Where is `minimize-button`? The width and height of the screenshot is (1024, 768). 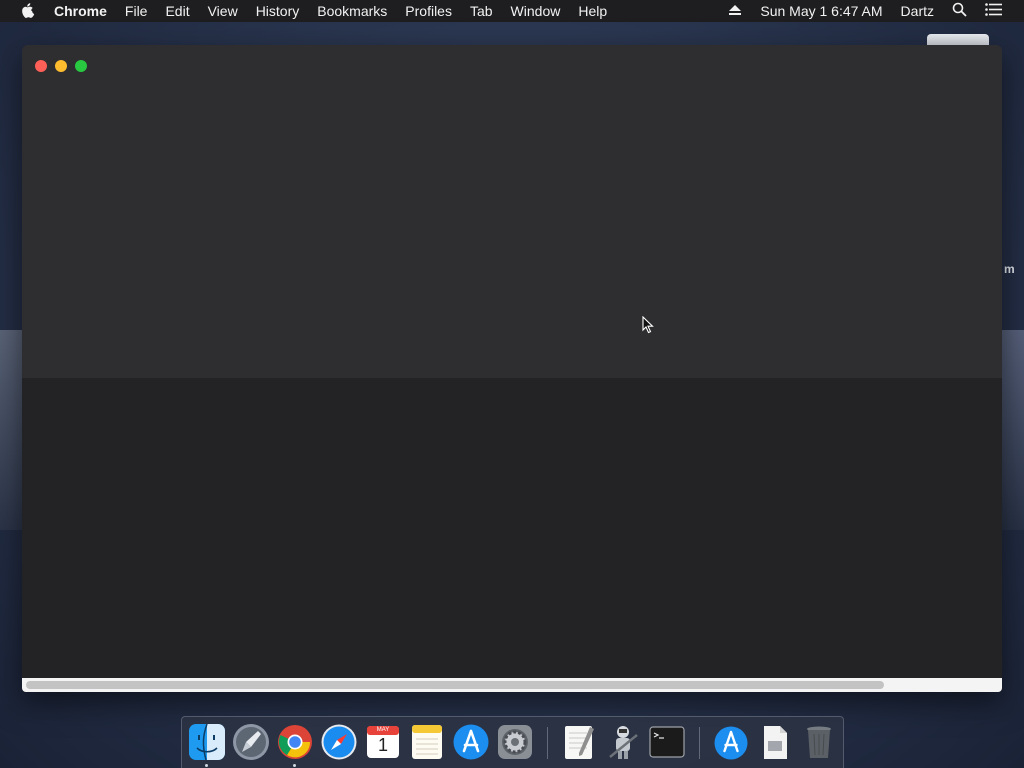
minimize-button is located at coordinates (61, 66).